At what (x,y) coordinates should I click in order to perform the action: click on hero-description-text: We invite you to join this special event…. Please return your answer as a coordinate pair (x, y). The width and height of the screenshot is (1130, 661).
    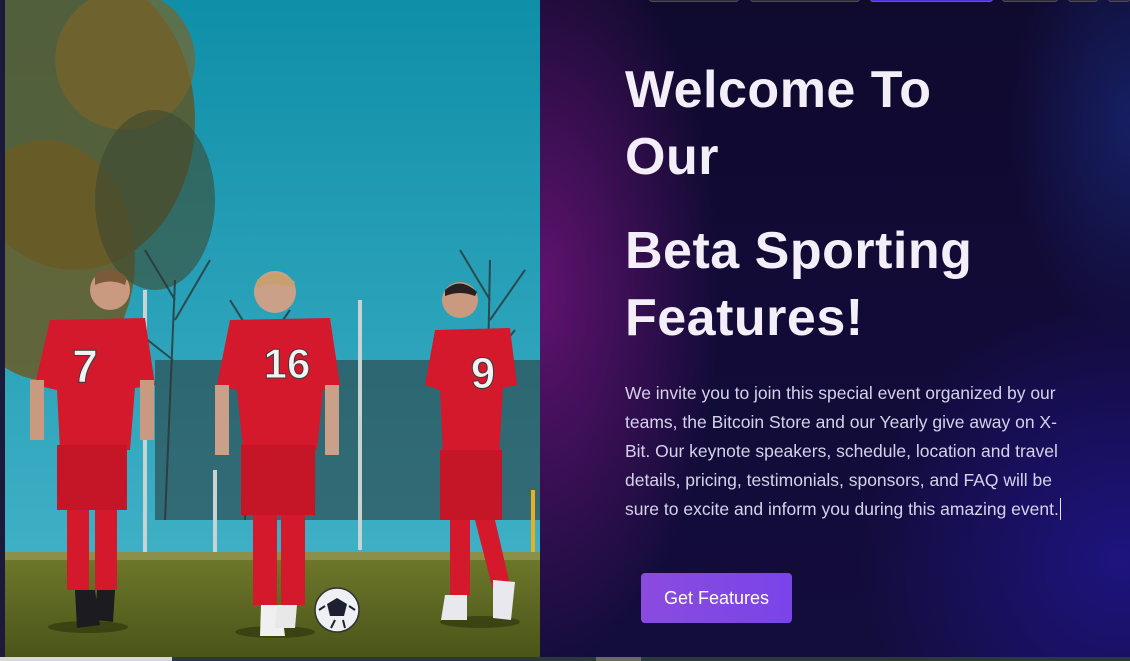
    Looking at the image, I should click on (842, 451).